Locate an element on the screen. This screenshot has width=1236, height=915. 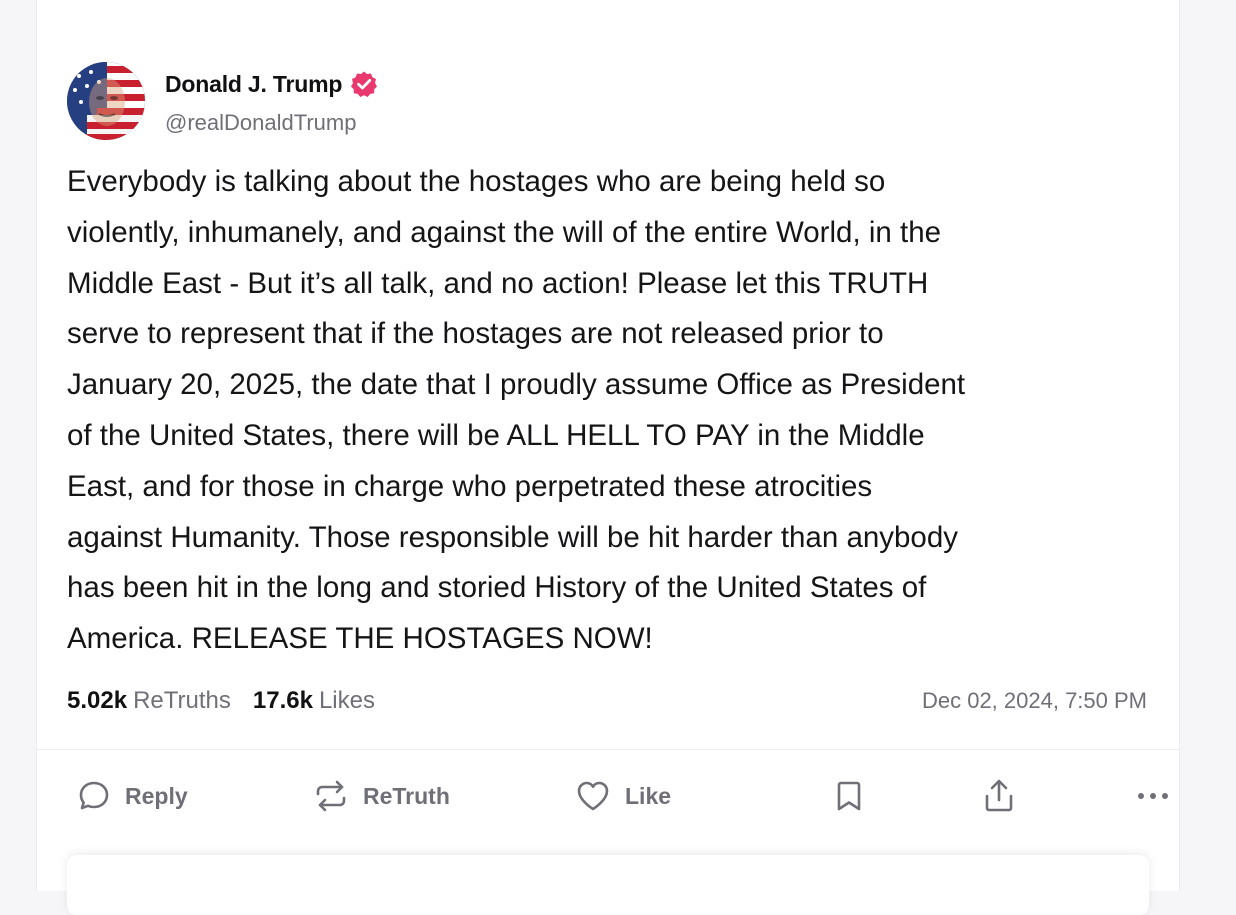
like-label: Like is located at coordinates (648, 795).